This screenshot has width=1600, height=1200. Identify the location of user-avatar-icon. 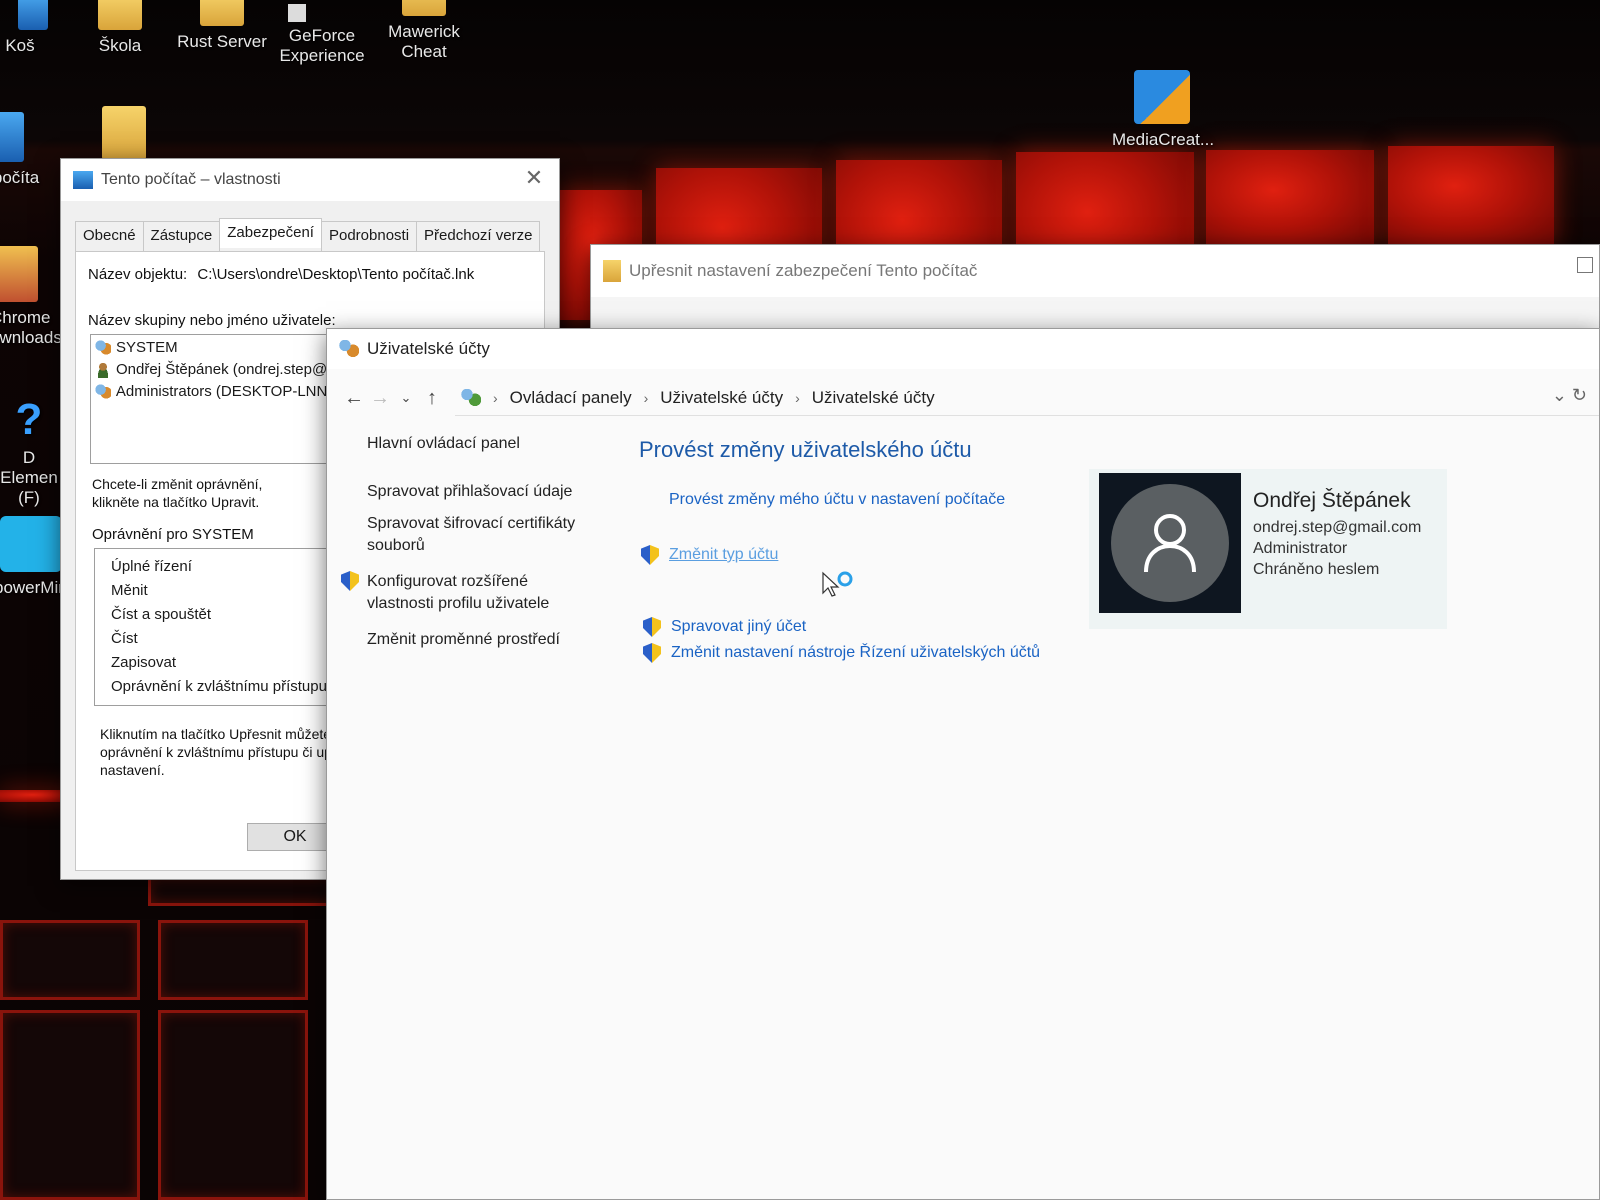
(1170, 543).